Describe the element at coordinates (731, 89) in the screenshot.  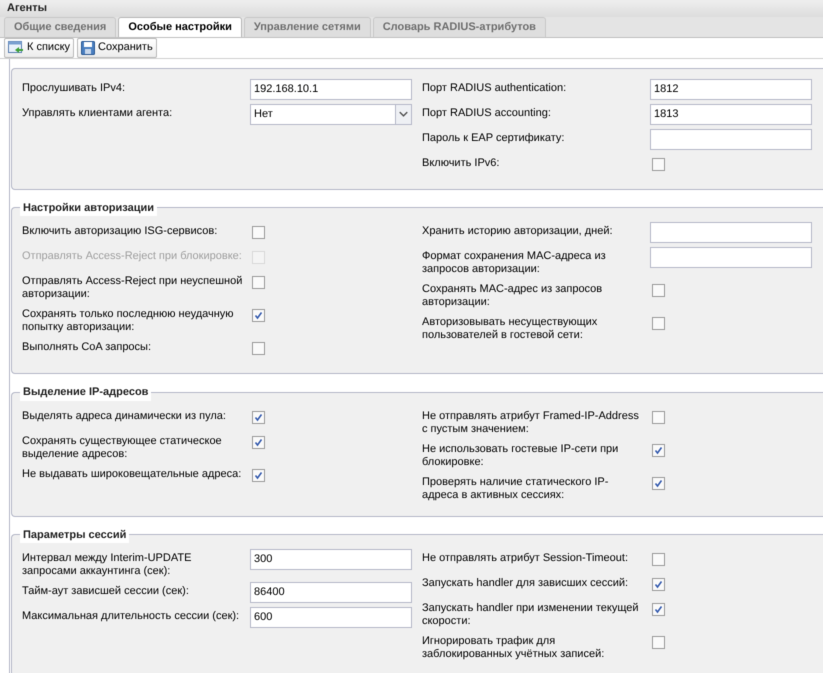
I see `text-field: 1812` at that location.